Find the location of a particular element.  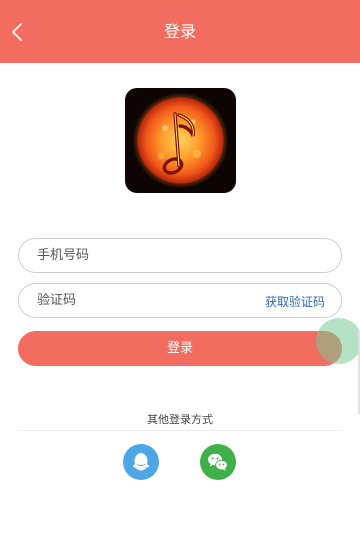

page-title: 登录 is located at coordinates (179, 31).